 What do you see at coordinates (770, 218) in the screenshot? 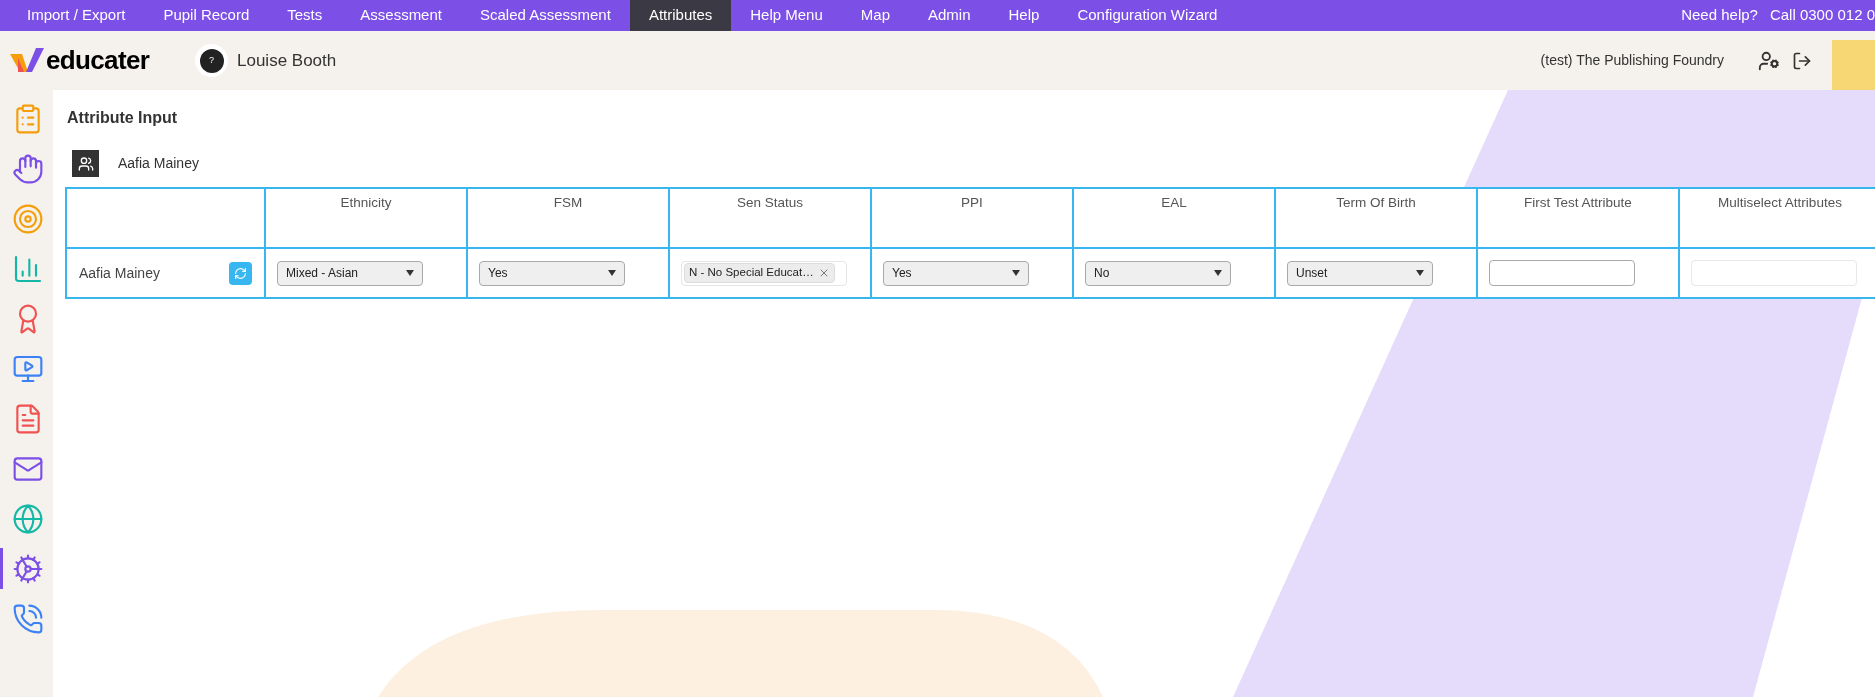
I see `column-header: Sen Status` at bounding box center [770, 218].